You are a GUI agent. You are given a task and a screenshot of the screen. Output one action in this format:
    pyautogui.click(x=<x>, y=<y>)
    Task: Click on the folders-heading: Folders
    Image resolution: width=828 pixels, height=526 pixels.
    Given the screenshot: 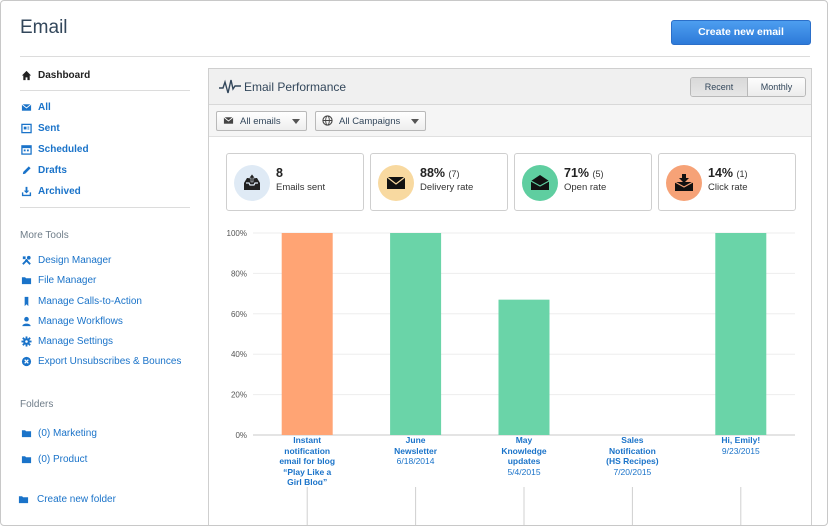 What is the action you would take?
    pyautogui.click(x=37, y=404)
    